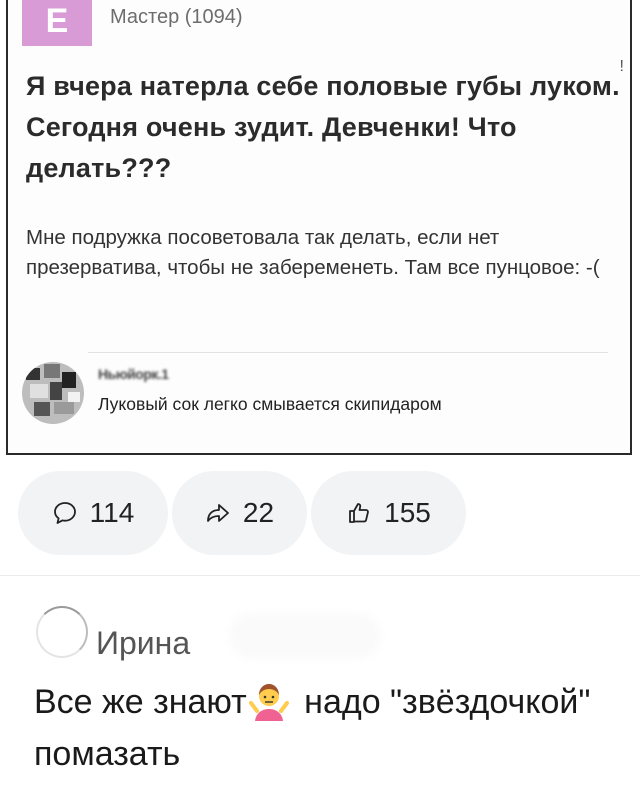 The width and height of the screenshot is (640, 787). I want to click on reply-text-start: Все же знают, so click(140, 702).